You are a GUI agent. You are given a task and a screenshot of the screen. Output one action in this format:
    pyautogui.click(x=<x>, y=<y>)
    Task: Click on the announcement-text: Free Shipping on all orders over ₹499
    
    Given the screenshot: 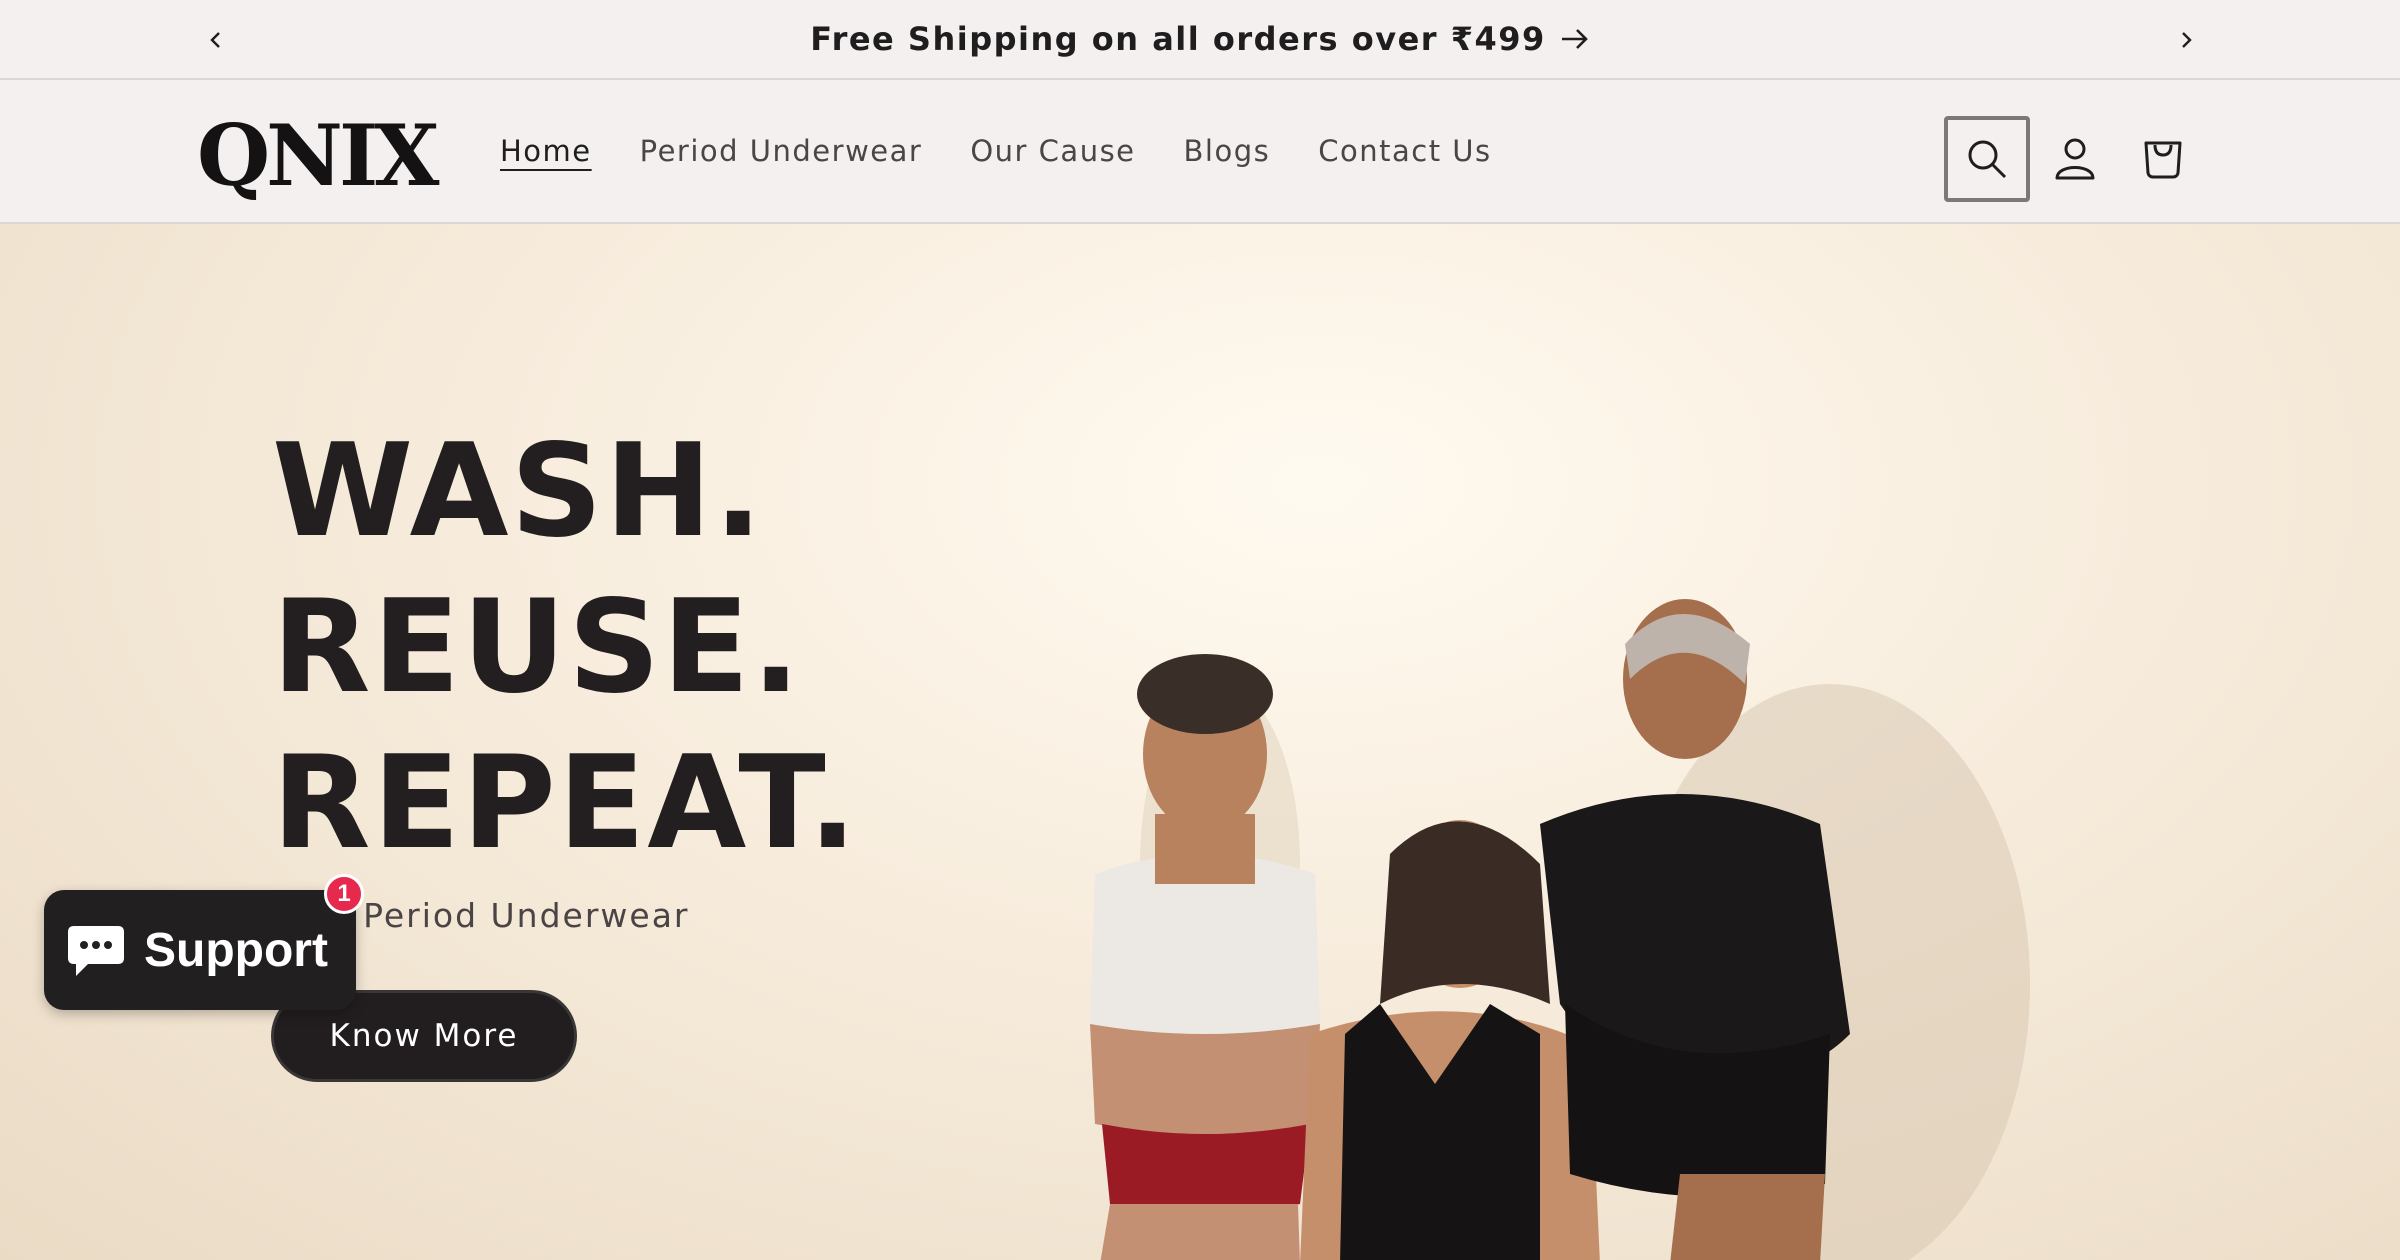 What is the action you would take?
    pyautogui.click(x=1178, y=39)
    